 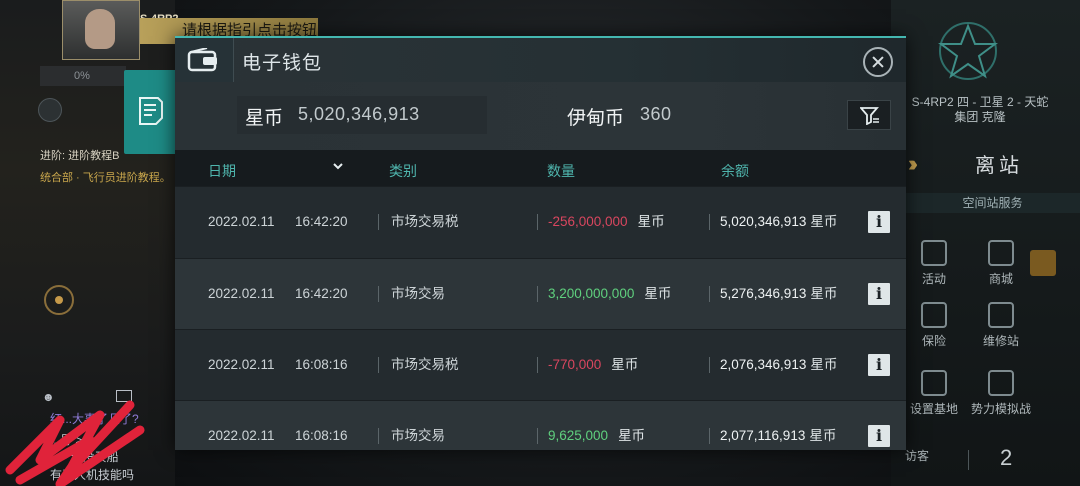 What do you see at coordinates (59, 300) in the screenshot?
I see `target-icon` at bounding box center [59, 300].